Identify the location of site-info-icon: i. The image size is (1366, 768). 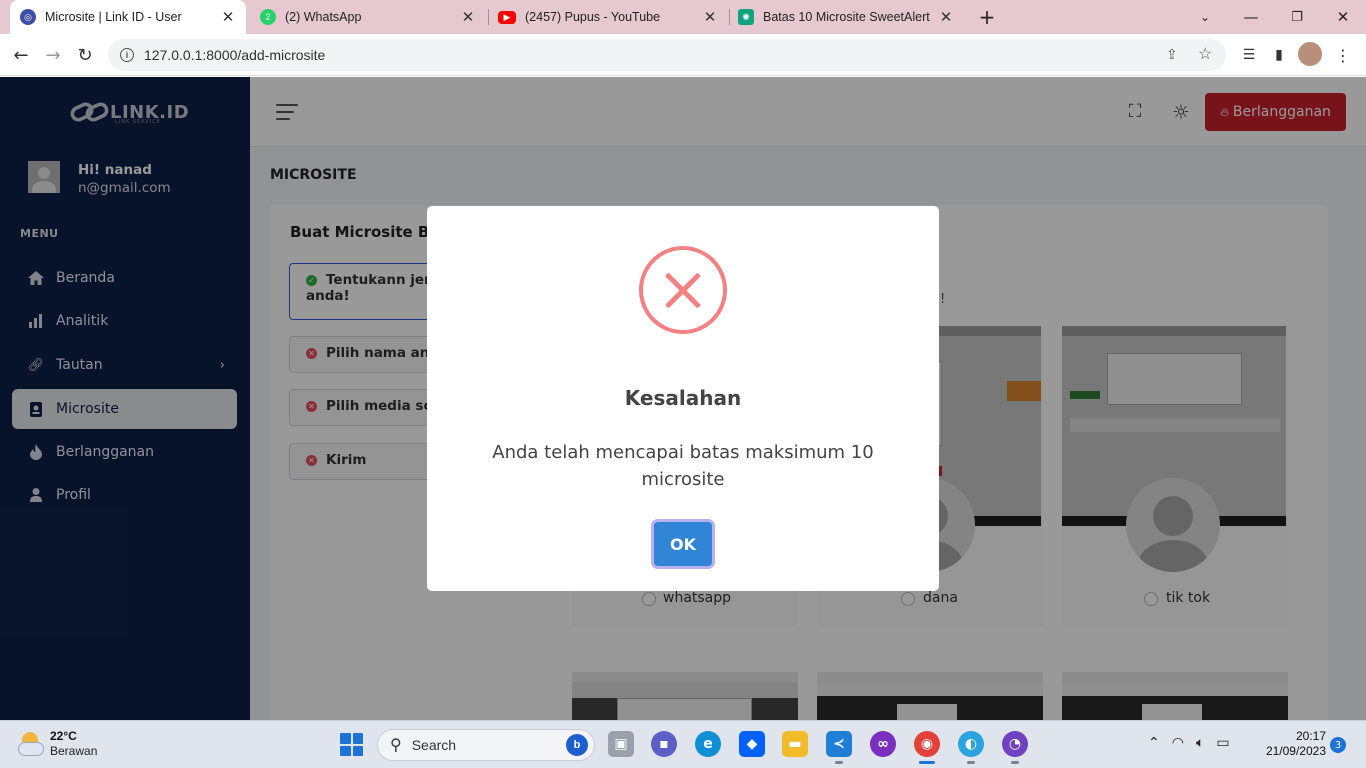
(127, 55).